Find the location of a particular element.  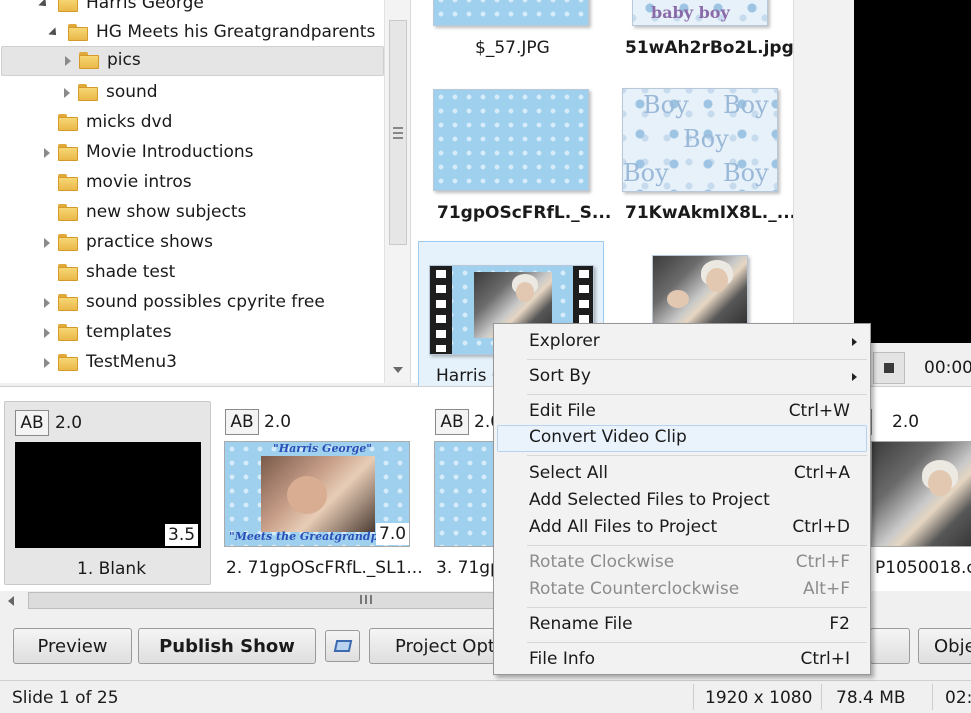

menu-item-label: Select All is located at coordinates (568, 473).